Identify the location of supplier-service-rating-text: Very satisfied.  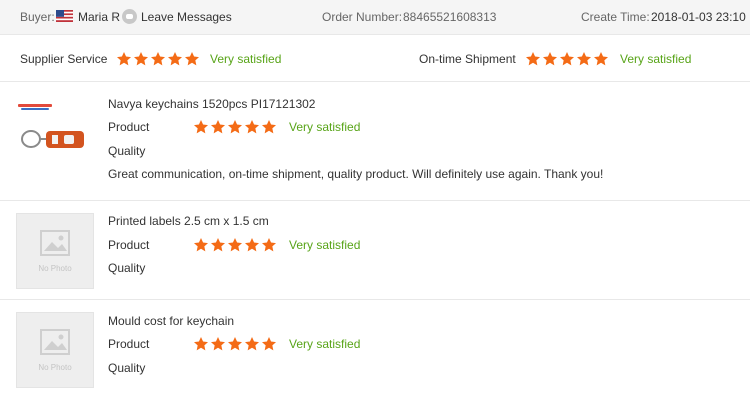
(246, 59).